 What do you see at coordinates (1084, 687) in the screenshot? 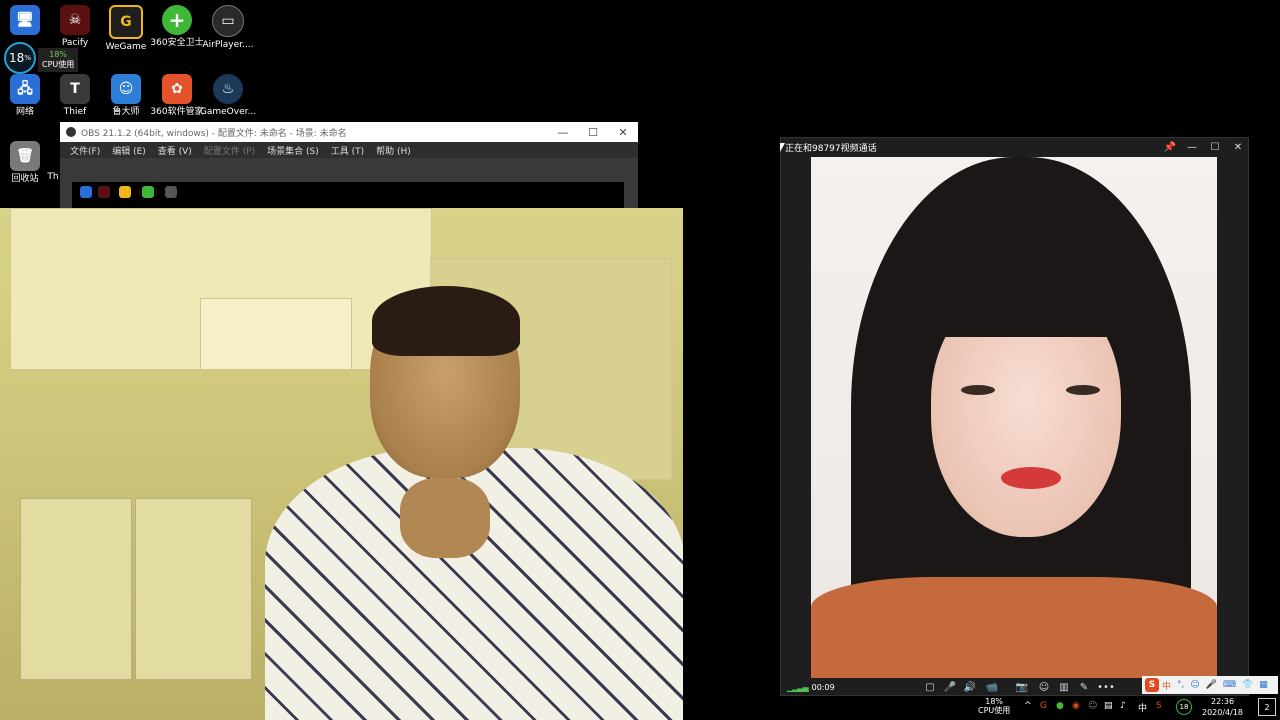
I see `whiteboard-icon: ✎` at bounding box center [1084, 687].